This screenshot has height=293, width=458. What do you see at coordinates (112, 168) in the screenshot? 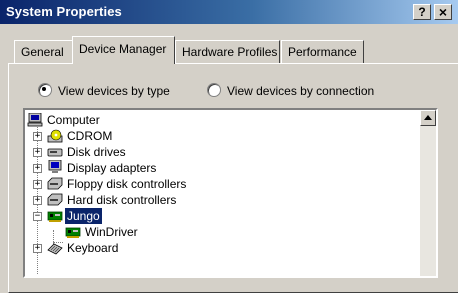
I see `tree-label: Display adapters` at bounding box center [112, 168].